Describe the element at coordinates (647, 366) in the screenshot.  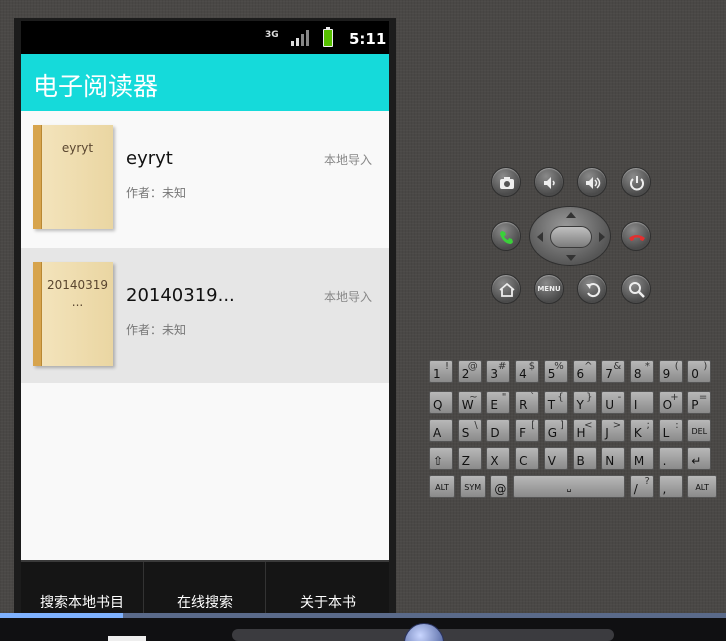
I see `key-alt-label: *` at that location.